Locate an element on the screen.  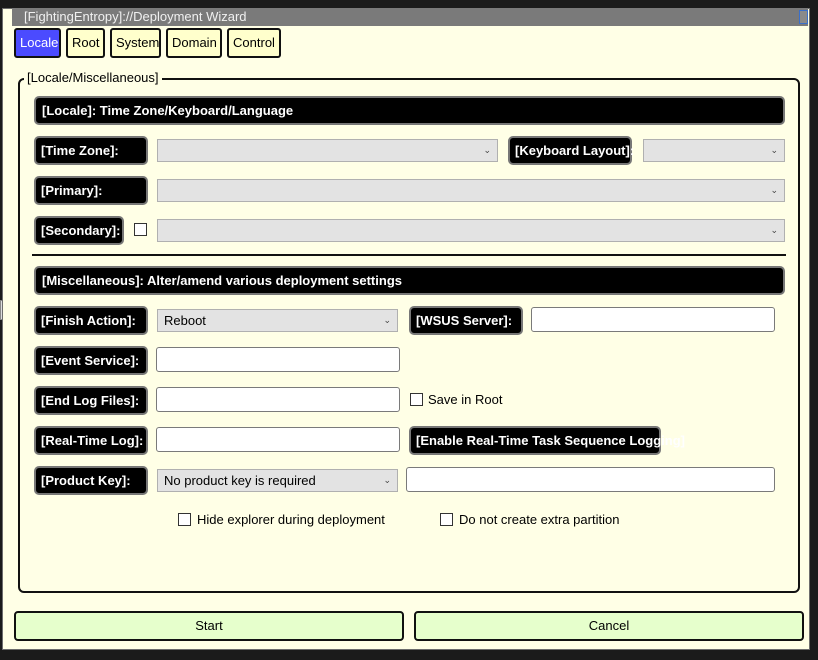
end-log-files-label: [End Log Files]: is located at coordinates (91, 400).